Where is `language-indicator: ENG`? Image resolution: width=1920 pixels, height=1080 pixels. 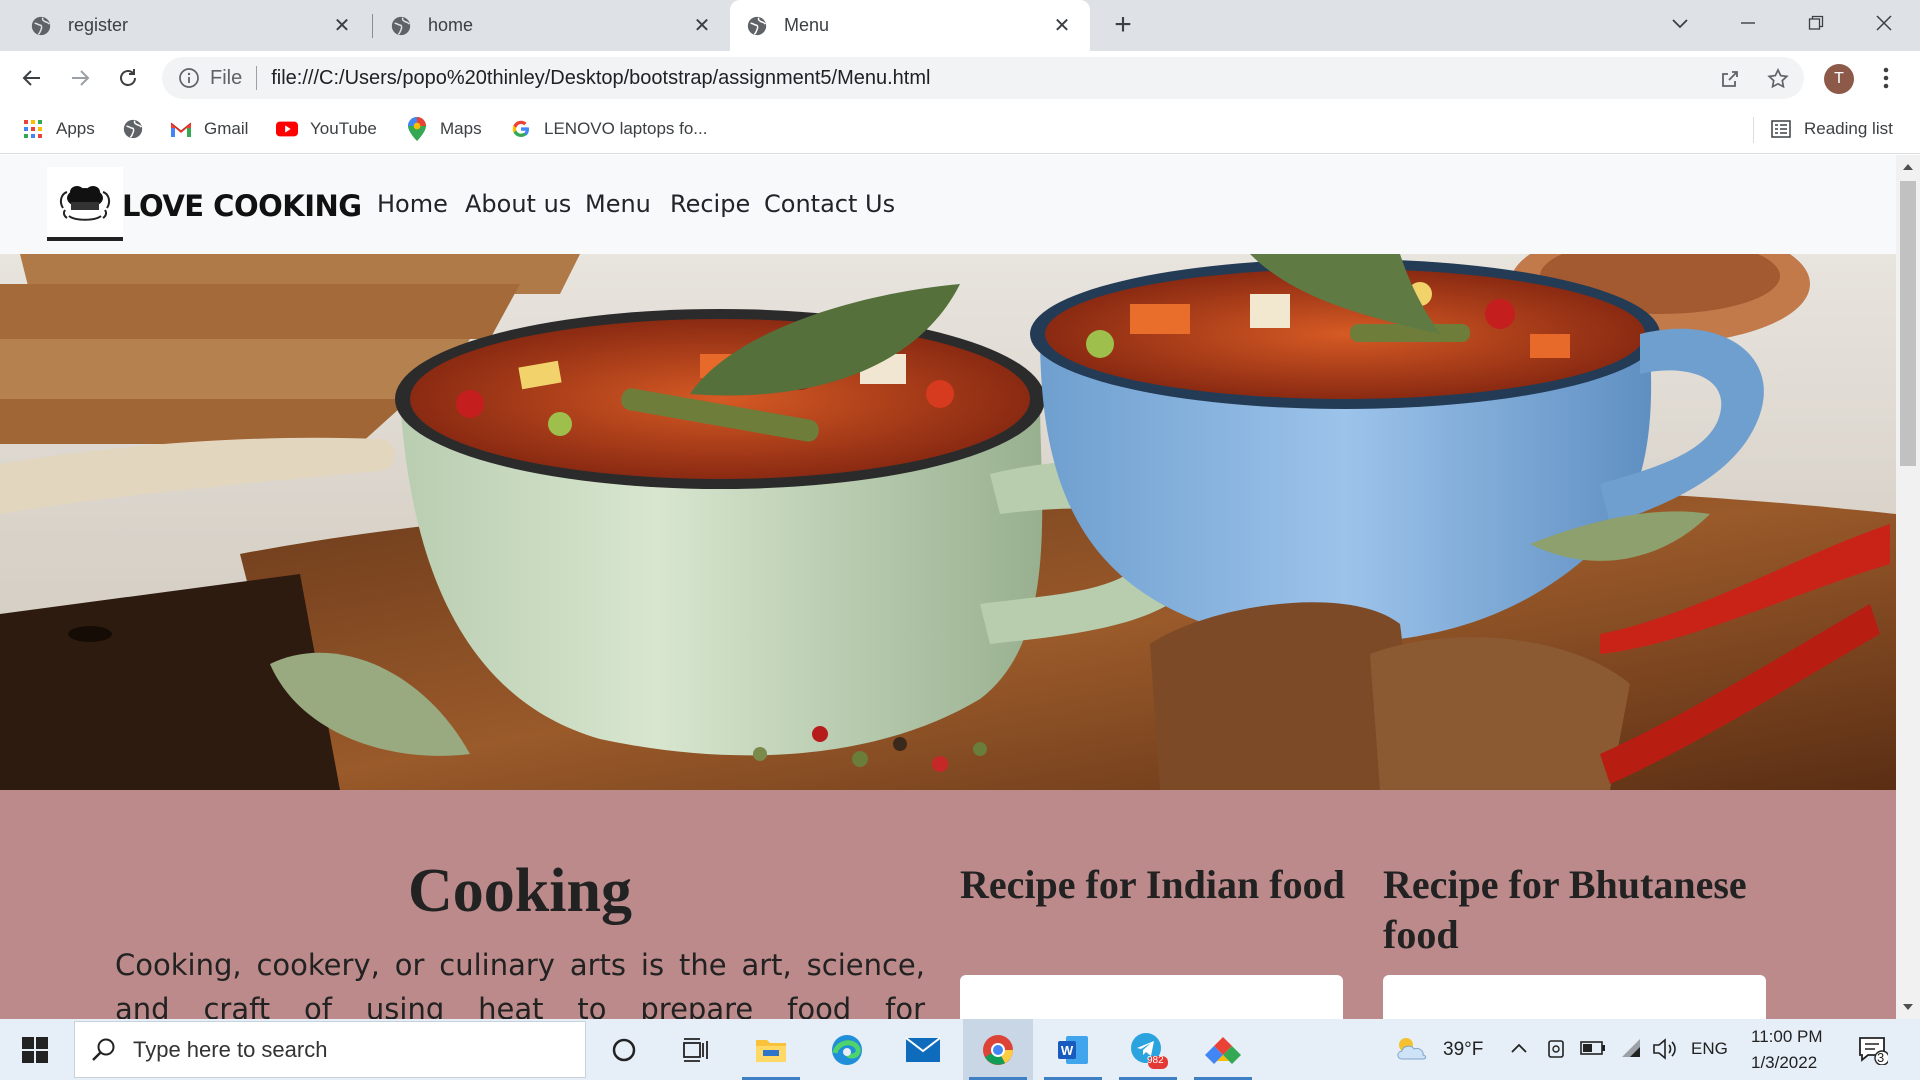
language-indicator: ENG is located at coordinates (1709, 1049).